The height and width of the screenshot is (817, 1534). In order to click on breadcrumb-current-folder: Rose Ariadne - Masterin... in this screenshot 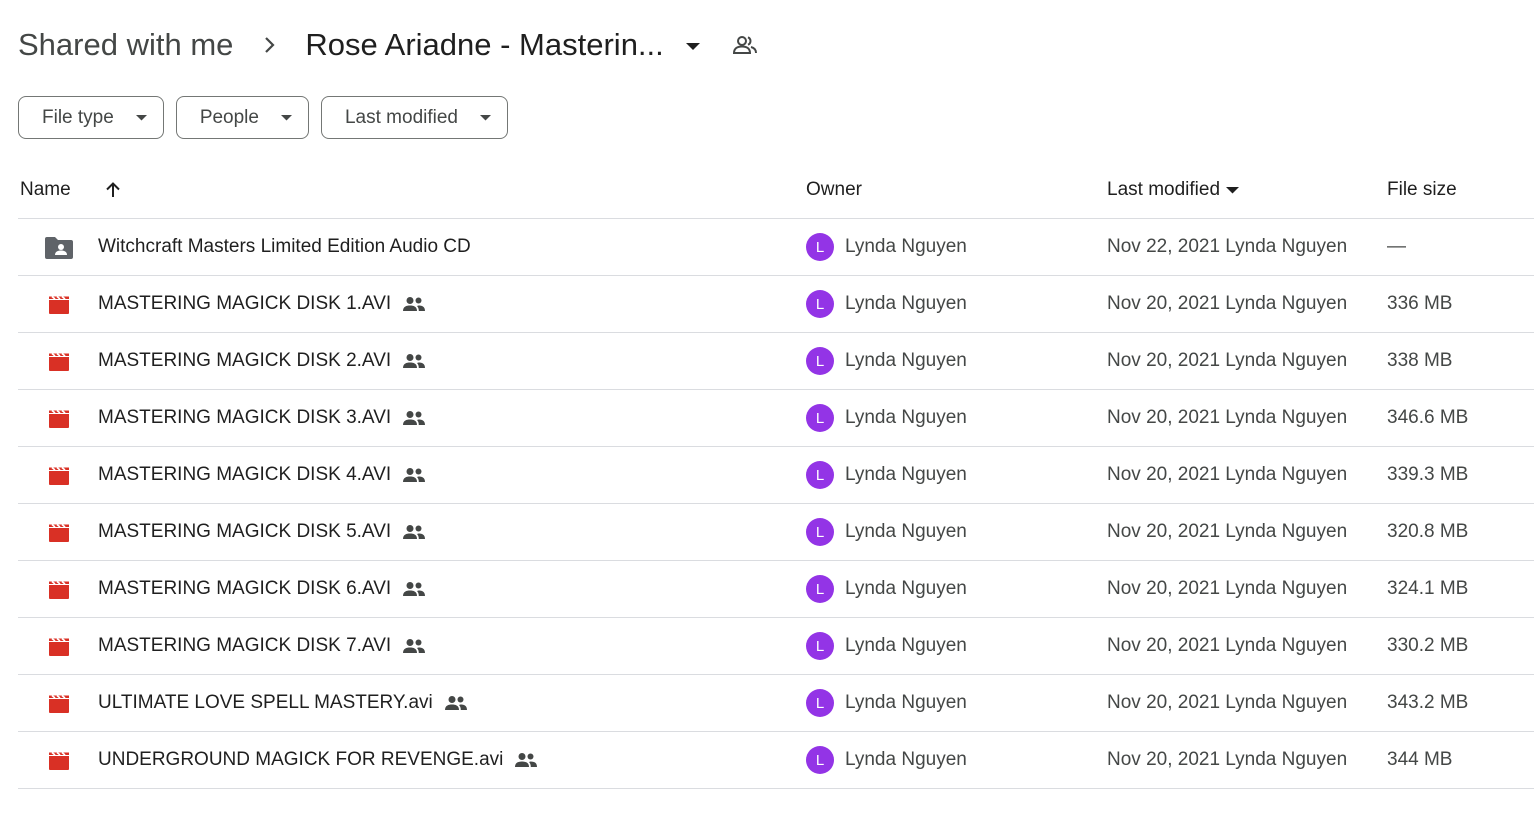, I will do `click(502, 45)`.